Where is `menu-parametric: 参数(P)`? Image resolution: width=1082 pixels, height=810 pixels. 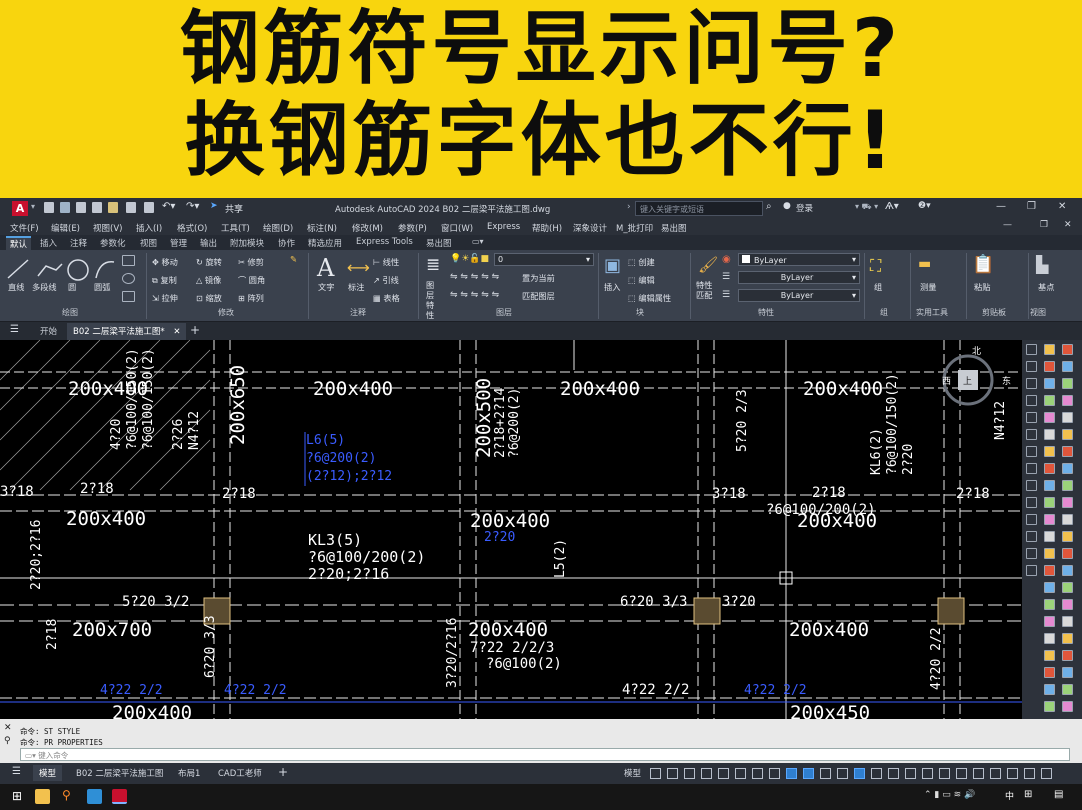 menu-parametric: 参数(P) is located at coordinates (412, 228).